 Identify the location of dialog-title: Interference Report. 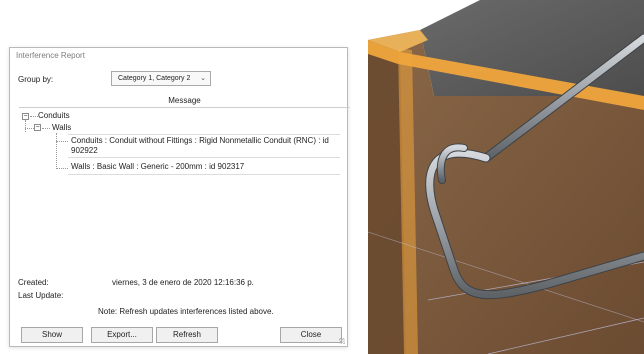
(50, 55).